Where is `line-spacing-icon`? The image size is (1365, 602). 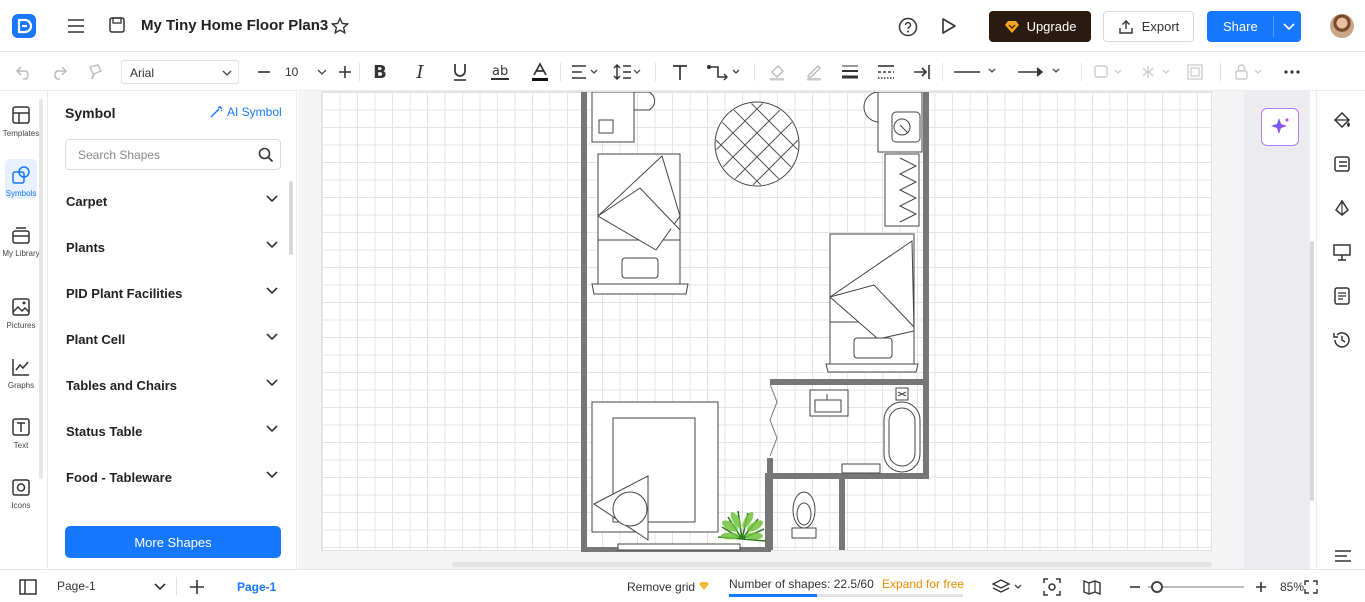
line-spacing-icon is located at coordinates (627, 72).